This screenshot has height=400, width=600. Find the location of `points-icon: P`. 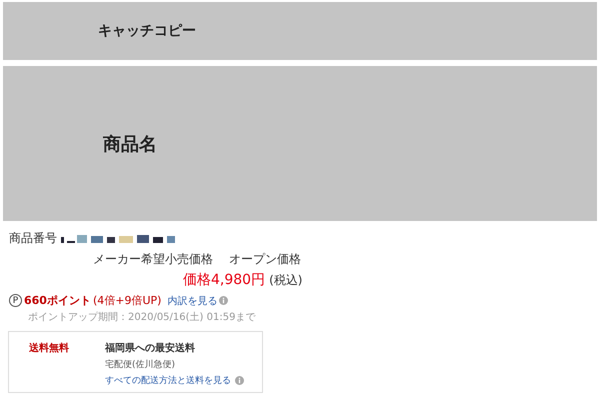

points-icon: P is located at coordinates (15, 300).